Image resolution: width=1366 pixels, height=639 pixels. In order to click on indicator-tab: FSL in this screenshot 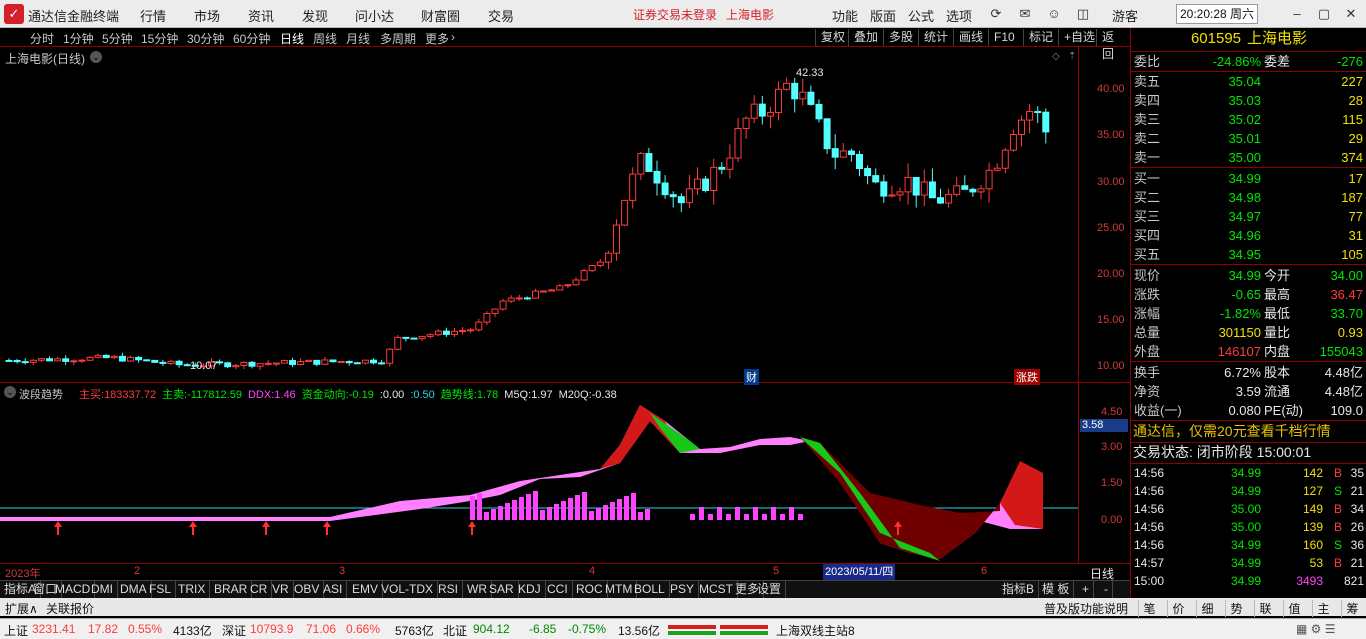, I will do `click(161, 589)`.